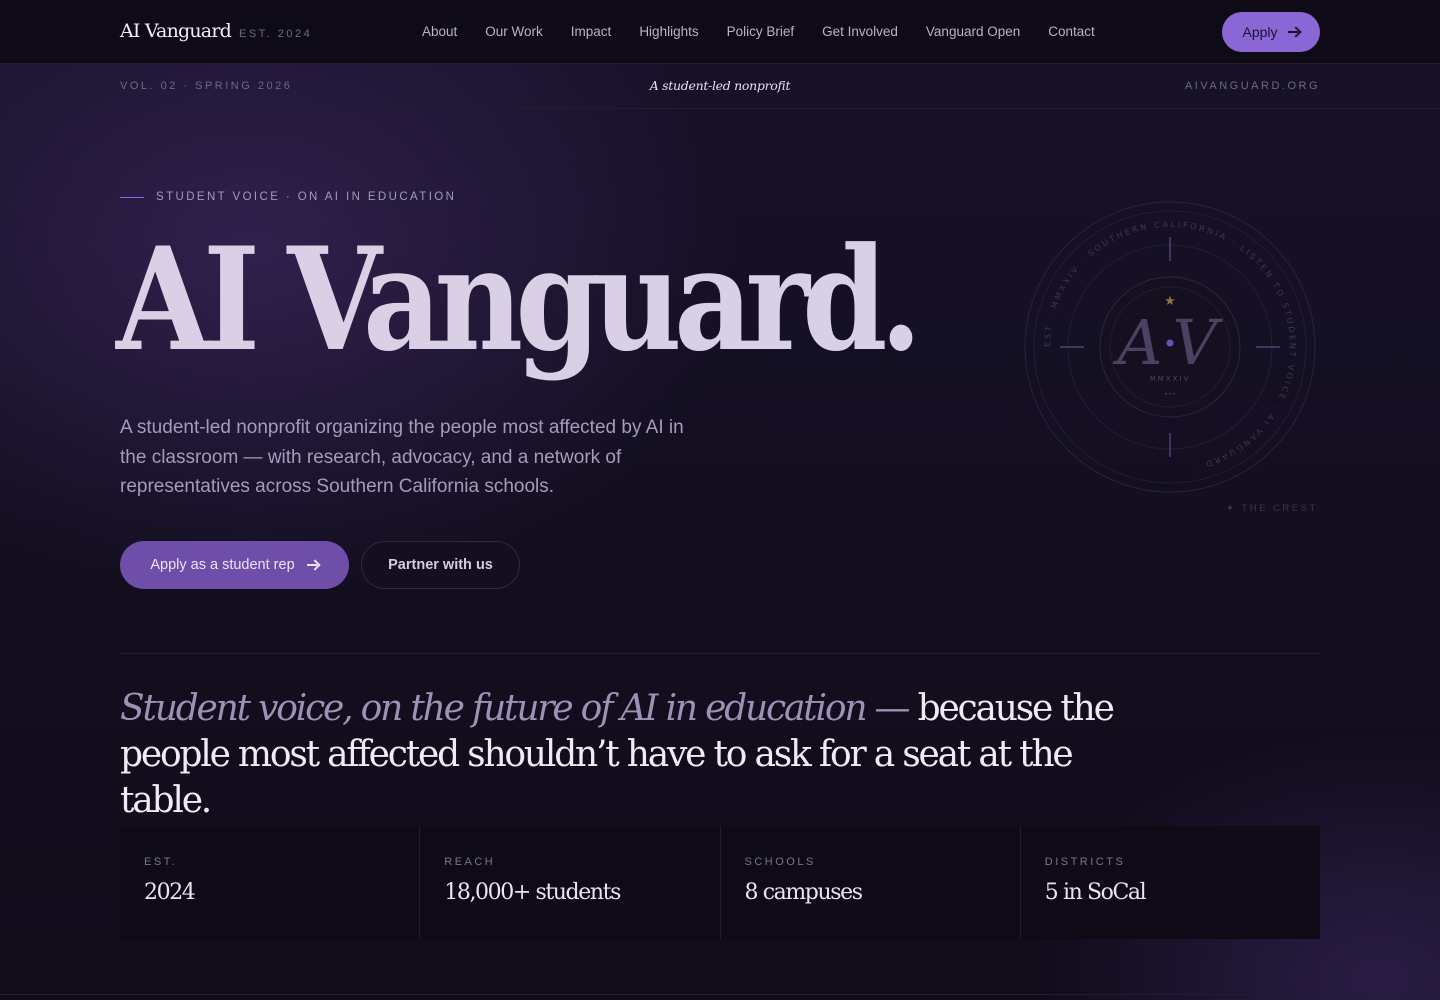 This screenshot has width=1440, height=1000. What do you see at coordinates (720, 653) in the screenshot?
I see `section-divider` at bounding box center [720, 653].